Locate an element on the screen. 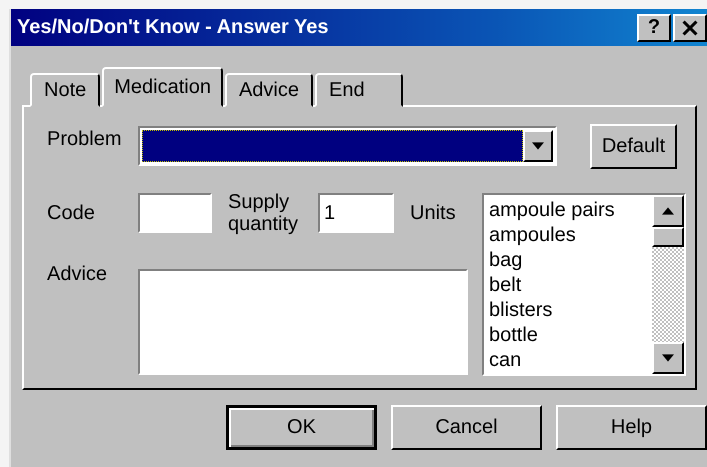 The width and height of the screenshot is (707, 467). help-button: ? is located at coordinates (654, 28).